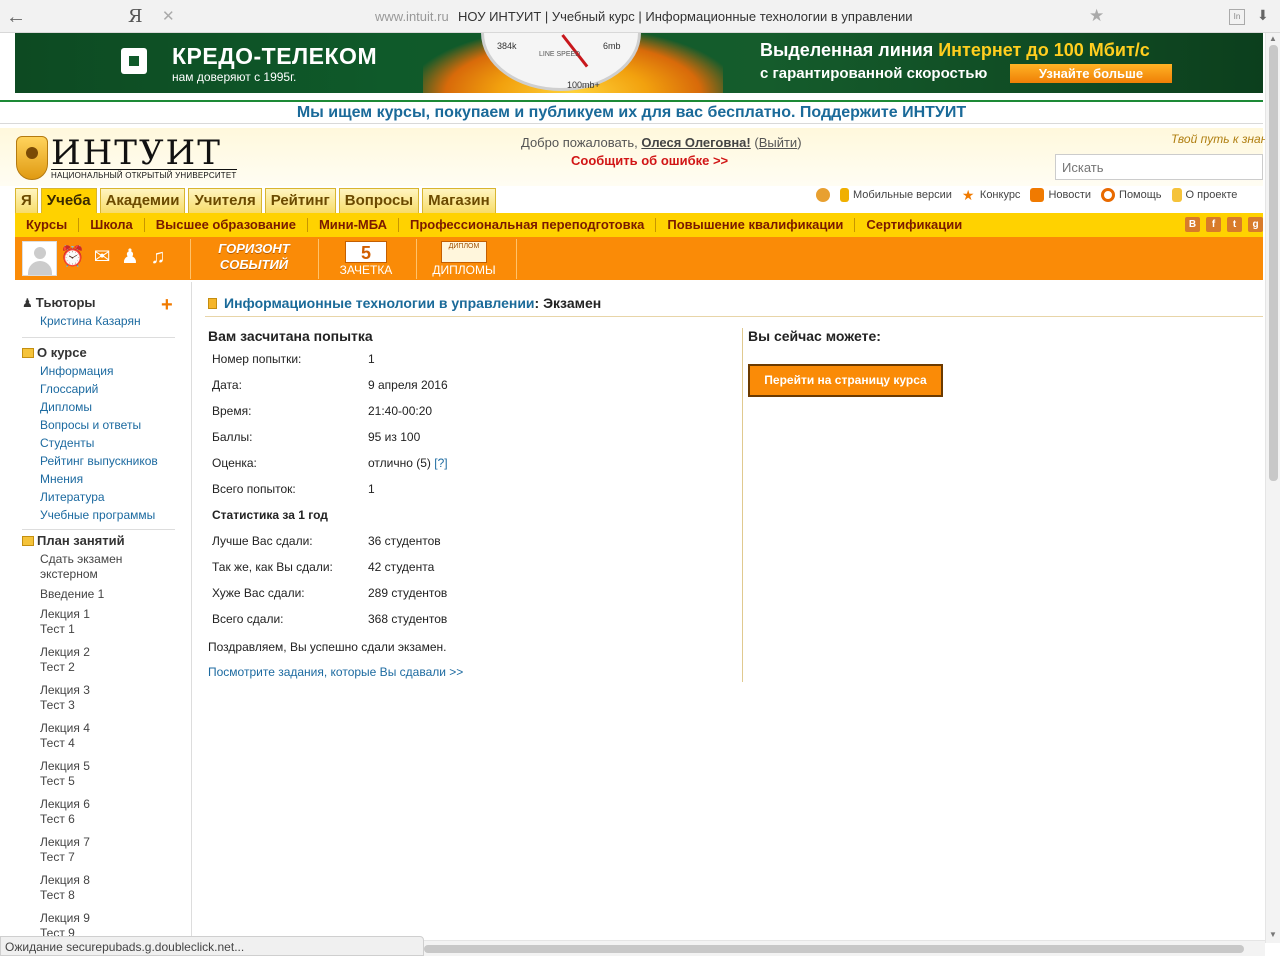 The image size is (1280, 956). What do you see at coordinates (1263, 15) in the screenshot?
I see `download-icon: ⬇` at bounding box center [1263, 15].